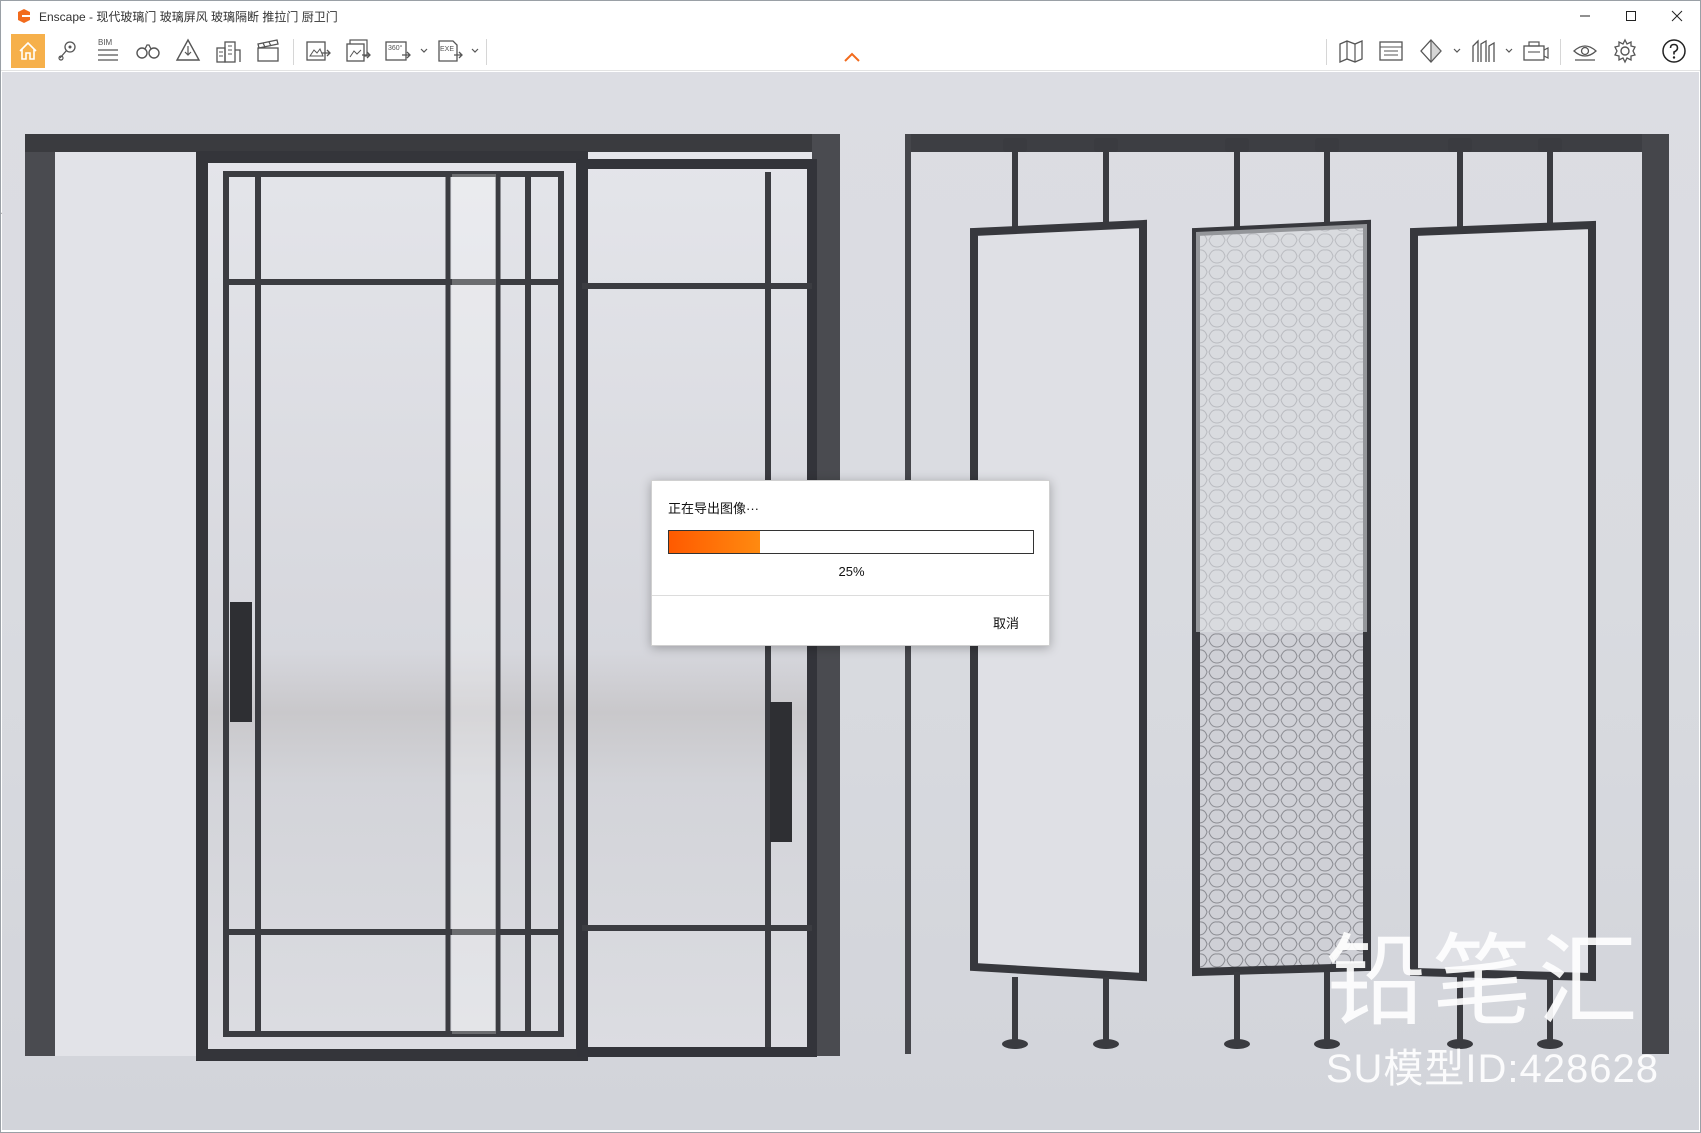 This screenshot has width=1701, height=1133. What do you see at coordinates (395, 48) in the screenshot?
I see `svg-text: 360°` at bounding box center [395, 48].